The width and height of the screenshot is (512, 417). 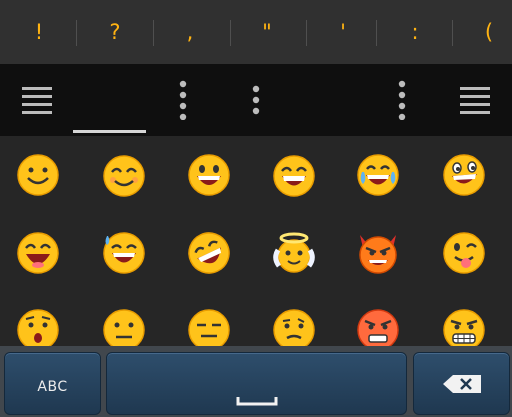 I want to click on grinning-squint-face-icon, so click(x=294, y=176).